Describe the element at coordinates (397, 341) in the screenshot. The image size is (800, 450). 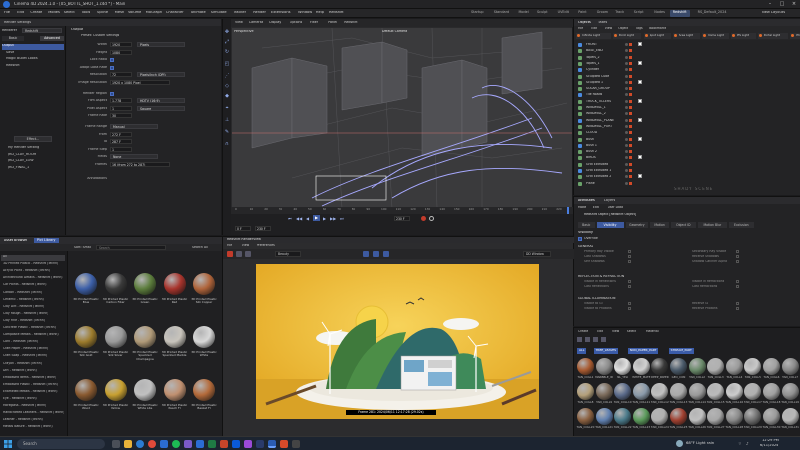
I see `render-image` at that location.